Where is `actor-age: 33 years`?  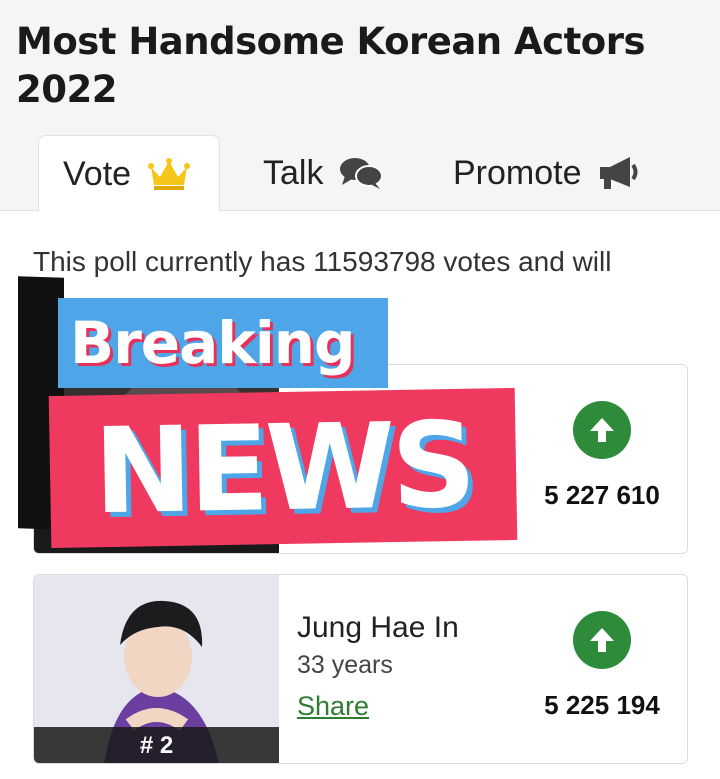
actor-age: 33 years is located at coordinates (345, 665).